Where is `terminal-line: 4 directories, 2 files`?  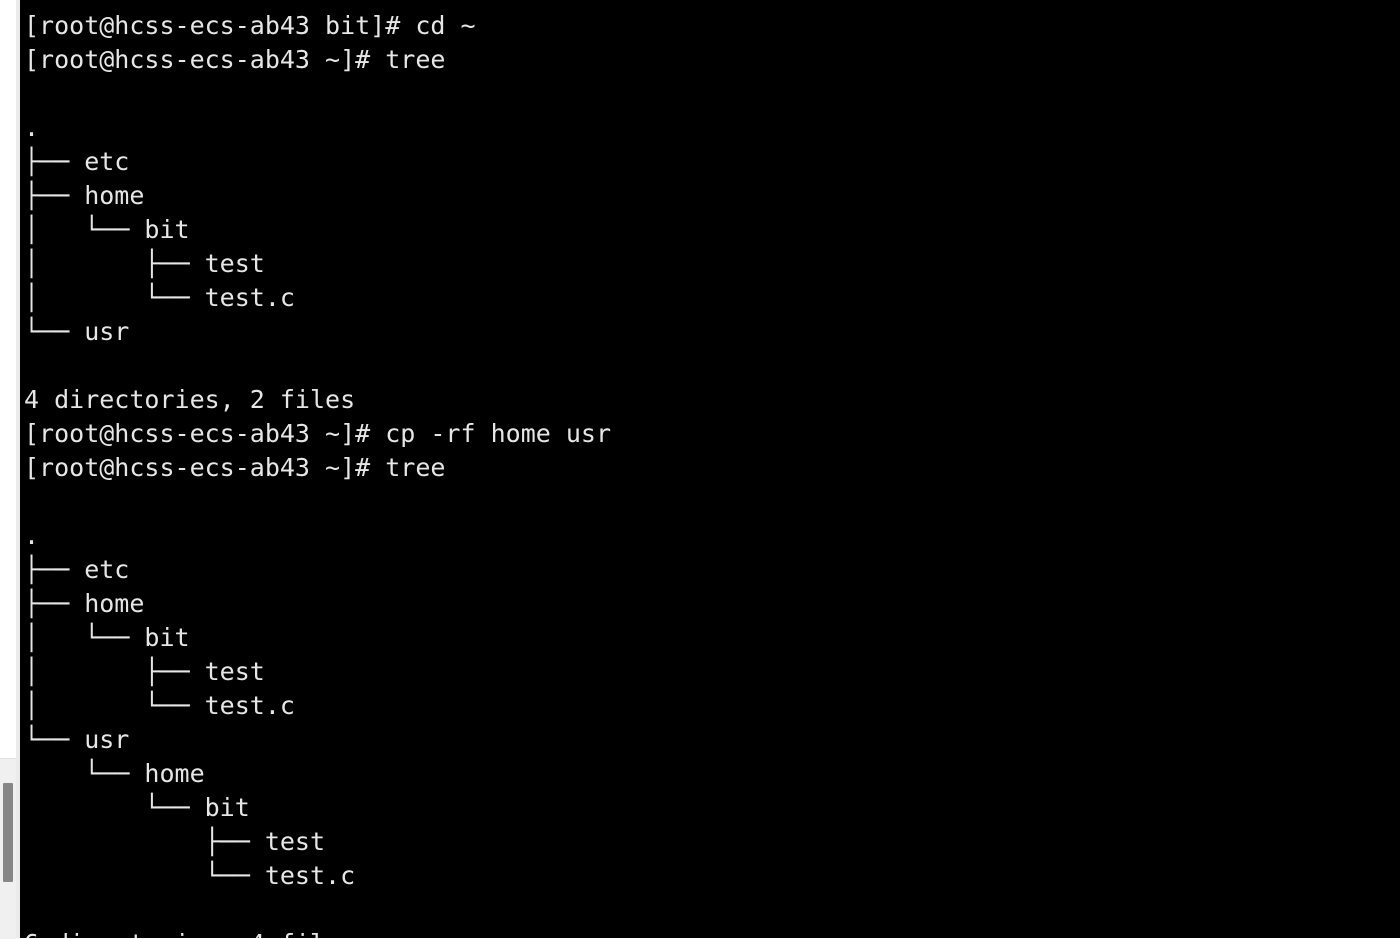
terminal-line: 4 directories, 2 files is located at coordinates (190, 399).